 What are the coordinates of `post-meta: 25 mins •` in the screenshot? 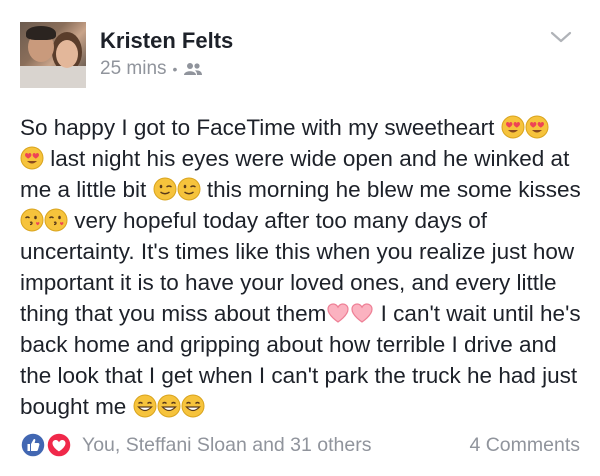 It's located at (151, 69).